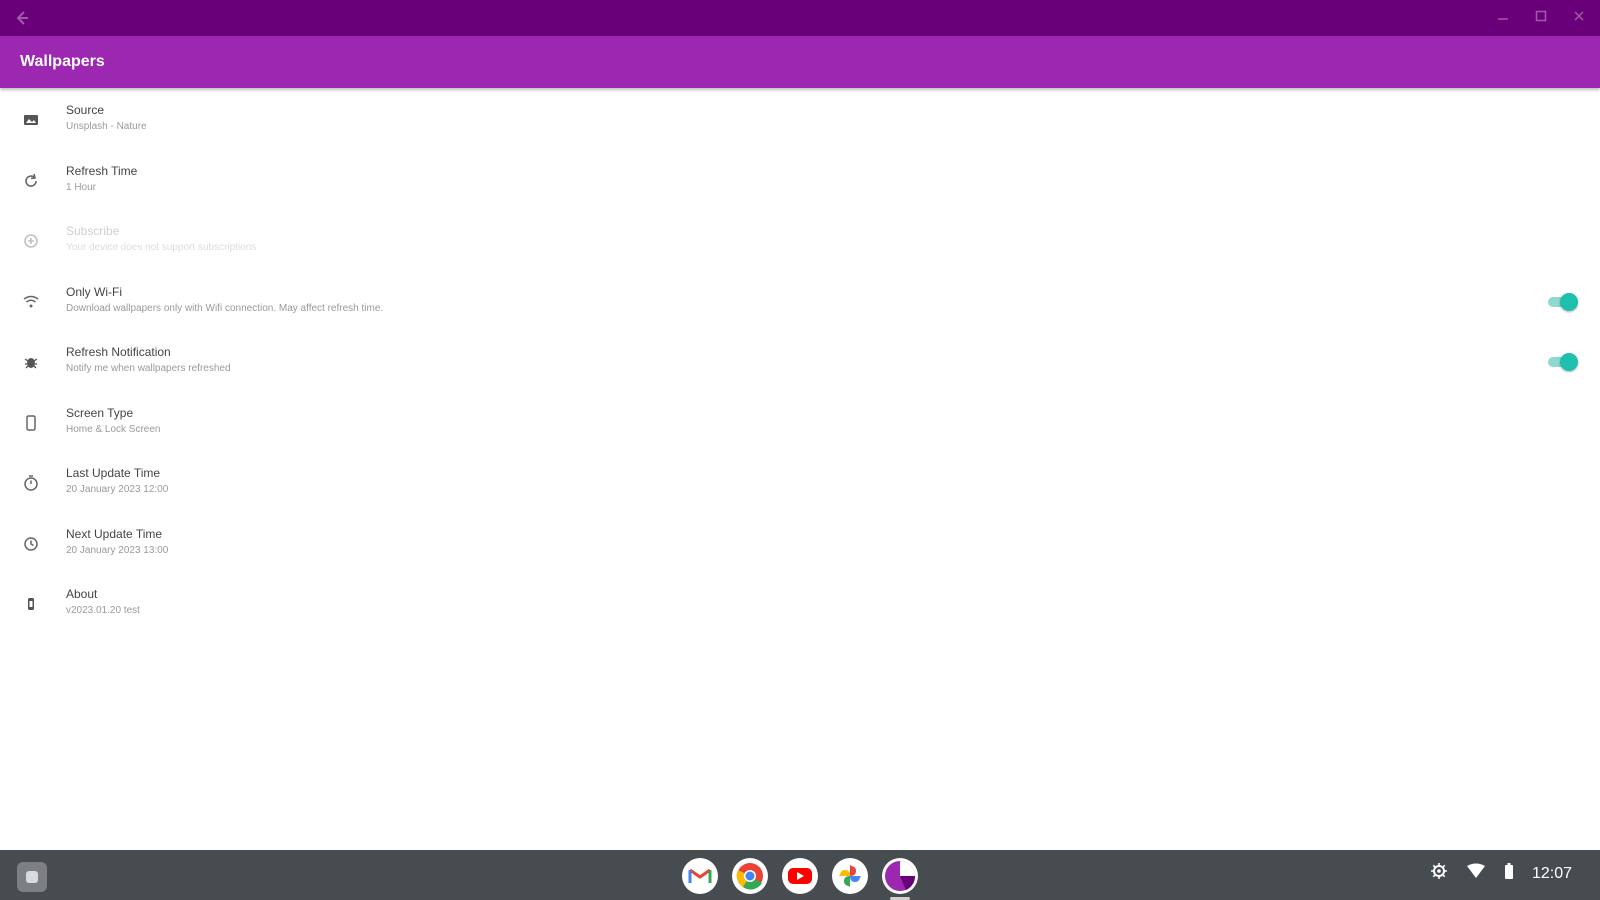  Describe the element at coordinates (750, 876) in the screenshot. I see `chrome-icon` at that location.